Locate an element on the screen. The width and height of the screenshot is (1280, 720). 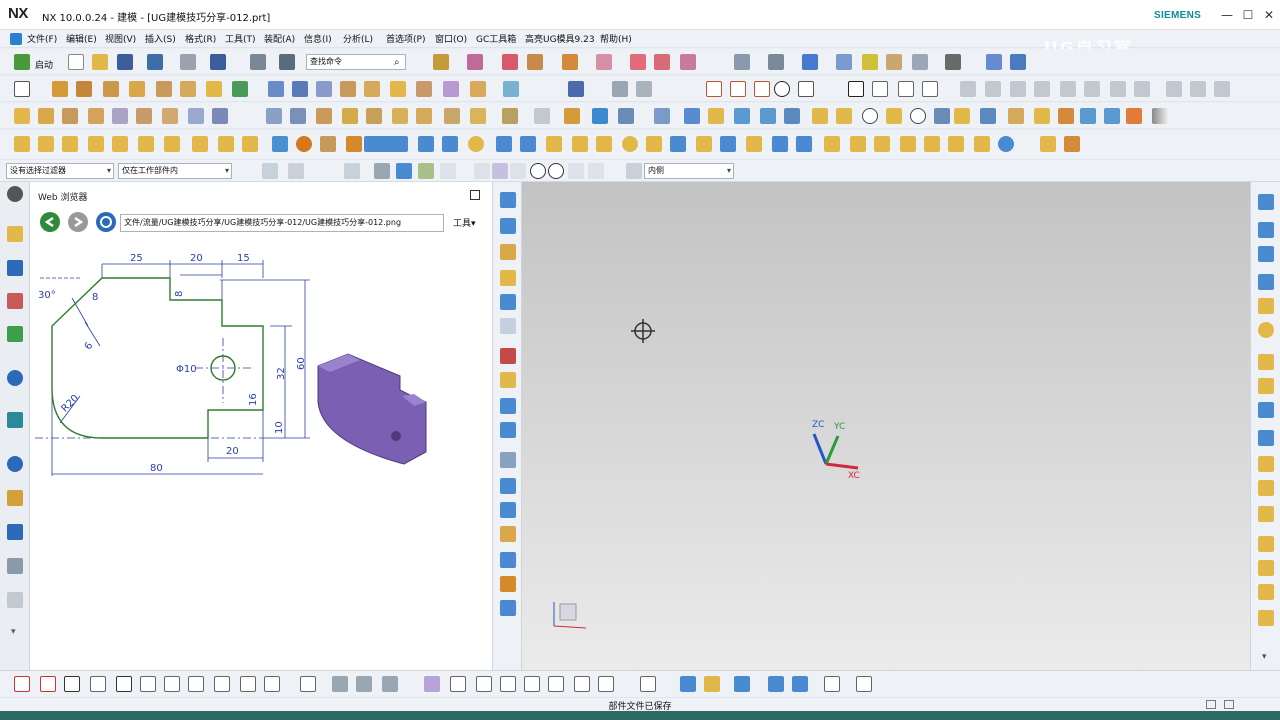
status-icon-a is located at coordinates (1211, 704).